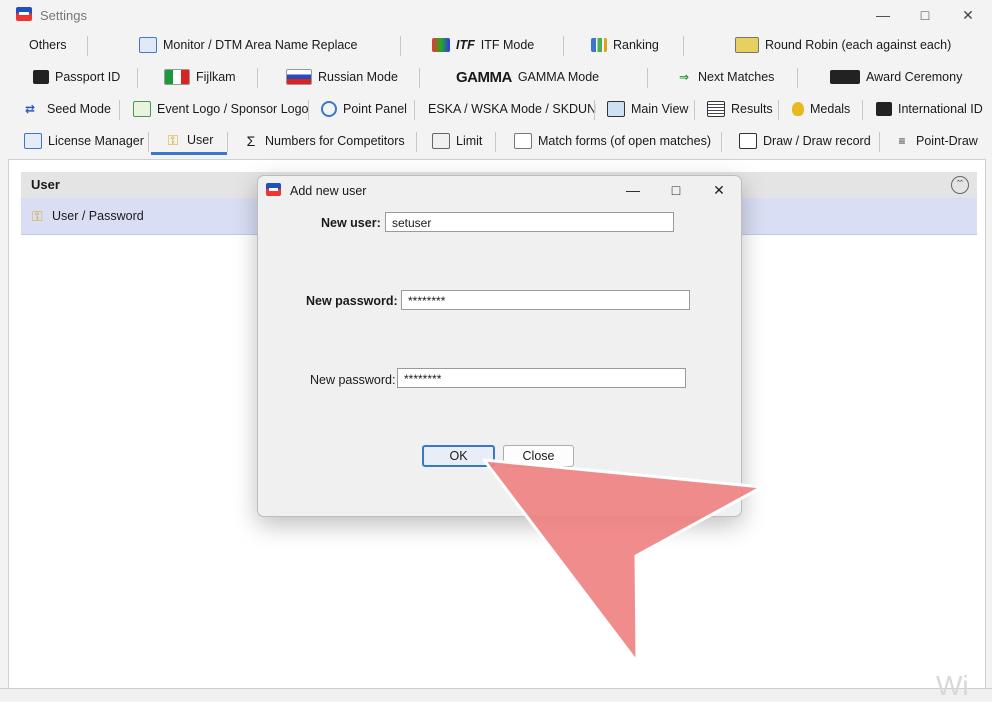  I want to click on tab-label: Limit, so click(469, 141).